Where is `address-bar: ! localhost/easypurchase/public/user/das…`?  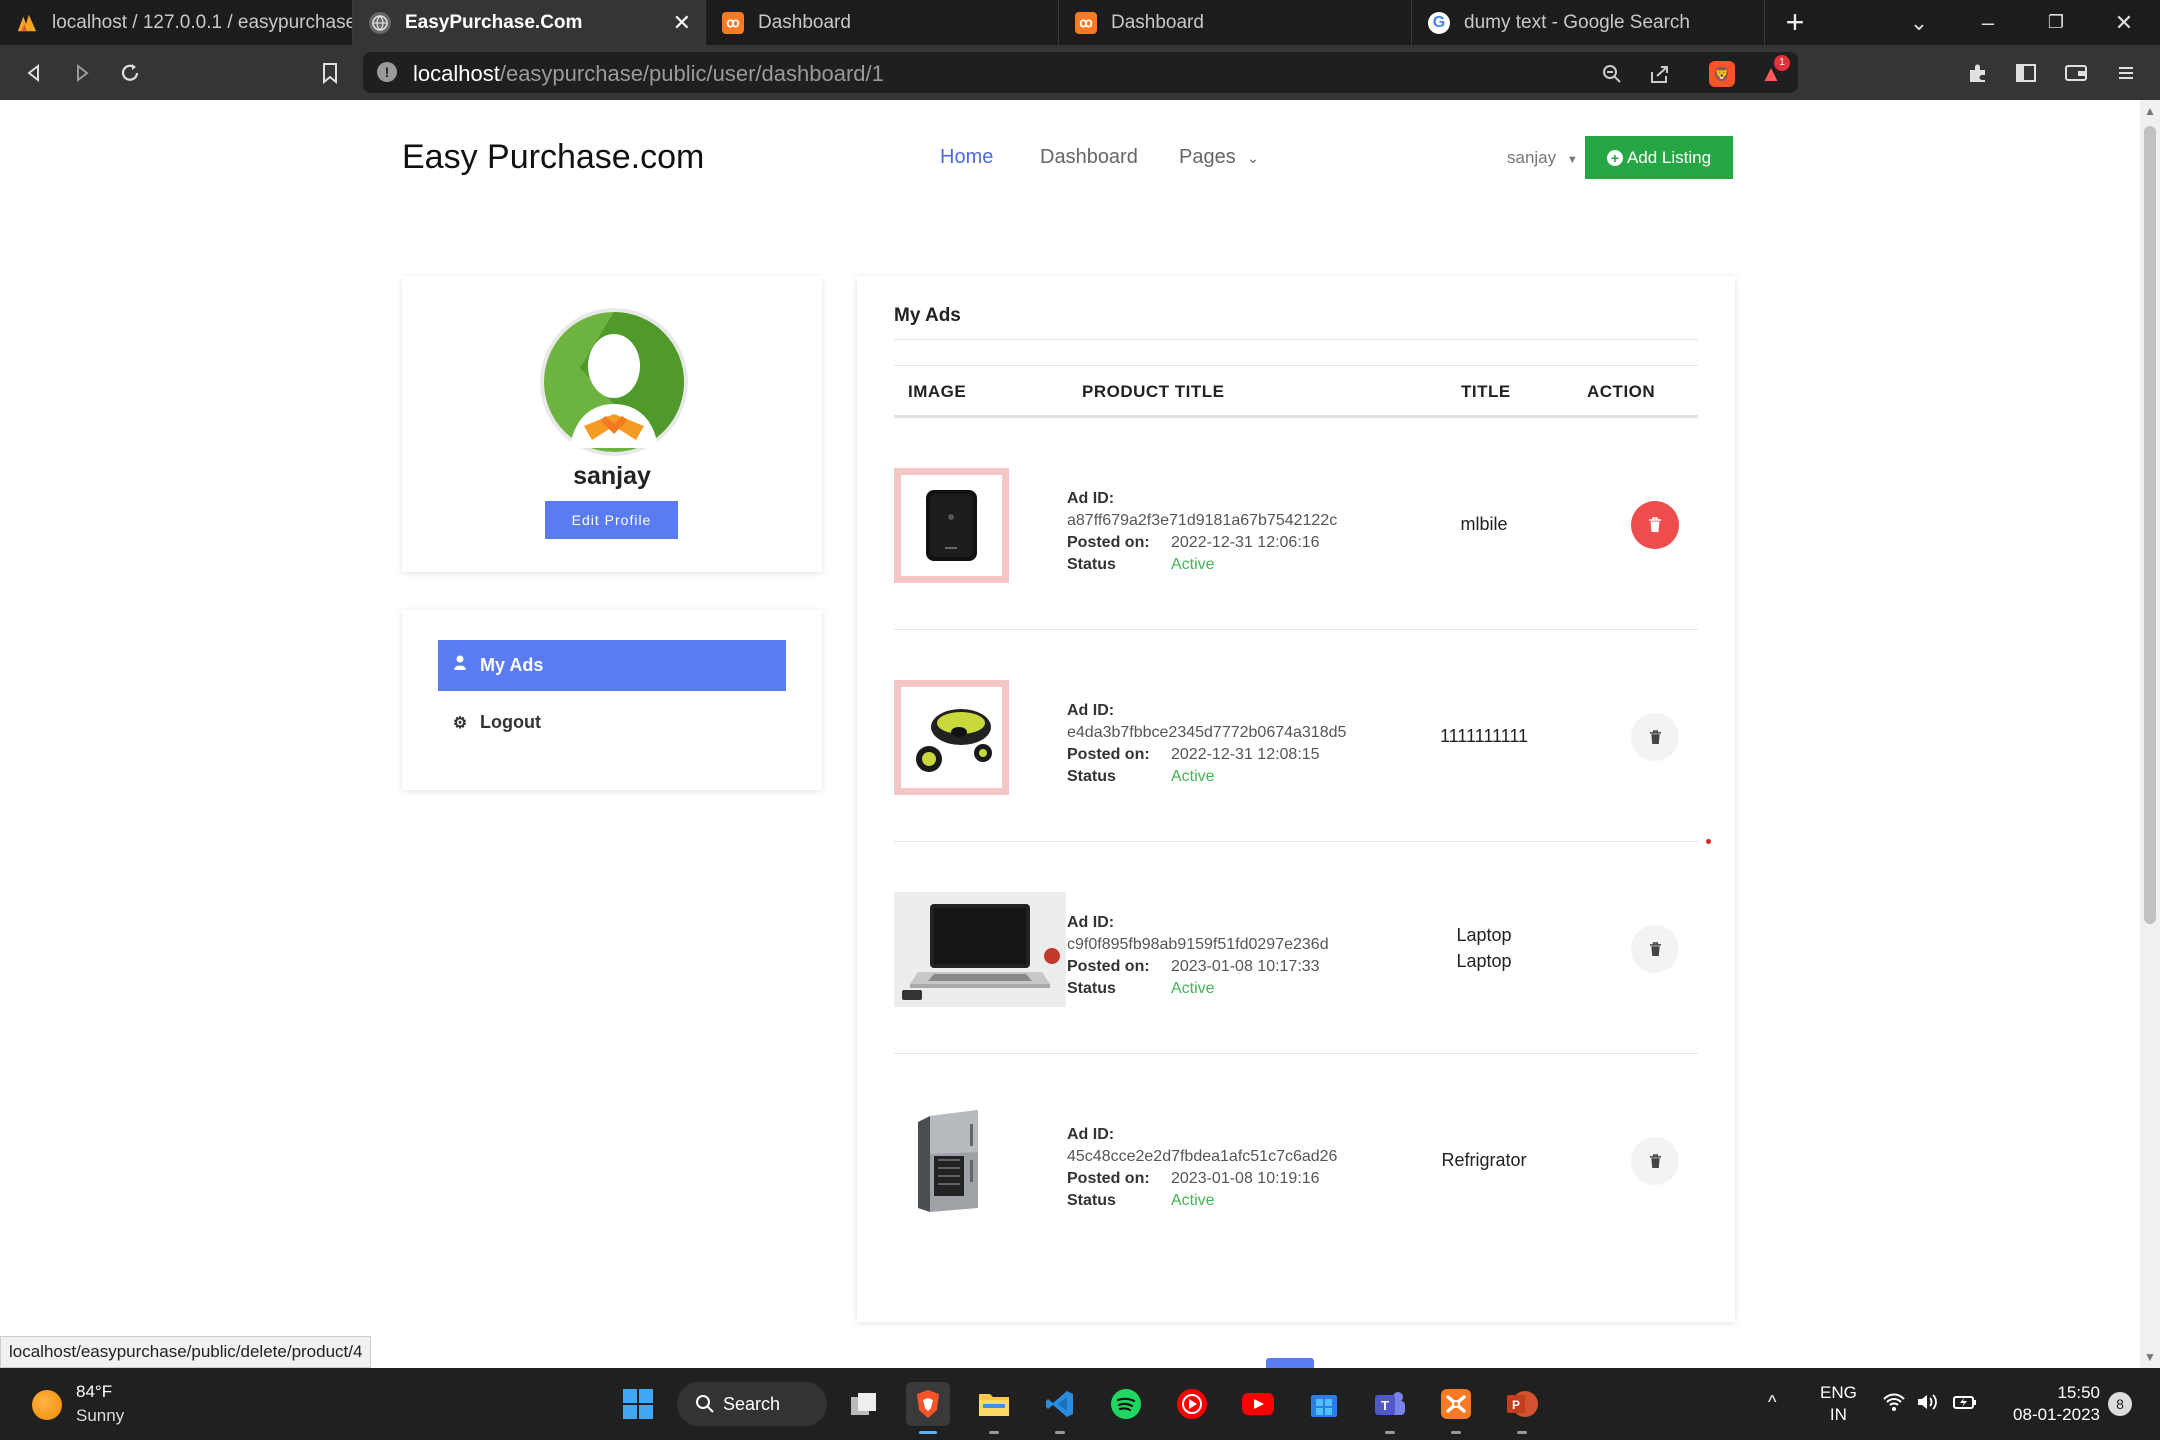
address-bar: ! localhost/easypurchase/public/user/das… is located at coordinates (1080, 72).